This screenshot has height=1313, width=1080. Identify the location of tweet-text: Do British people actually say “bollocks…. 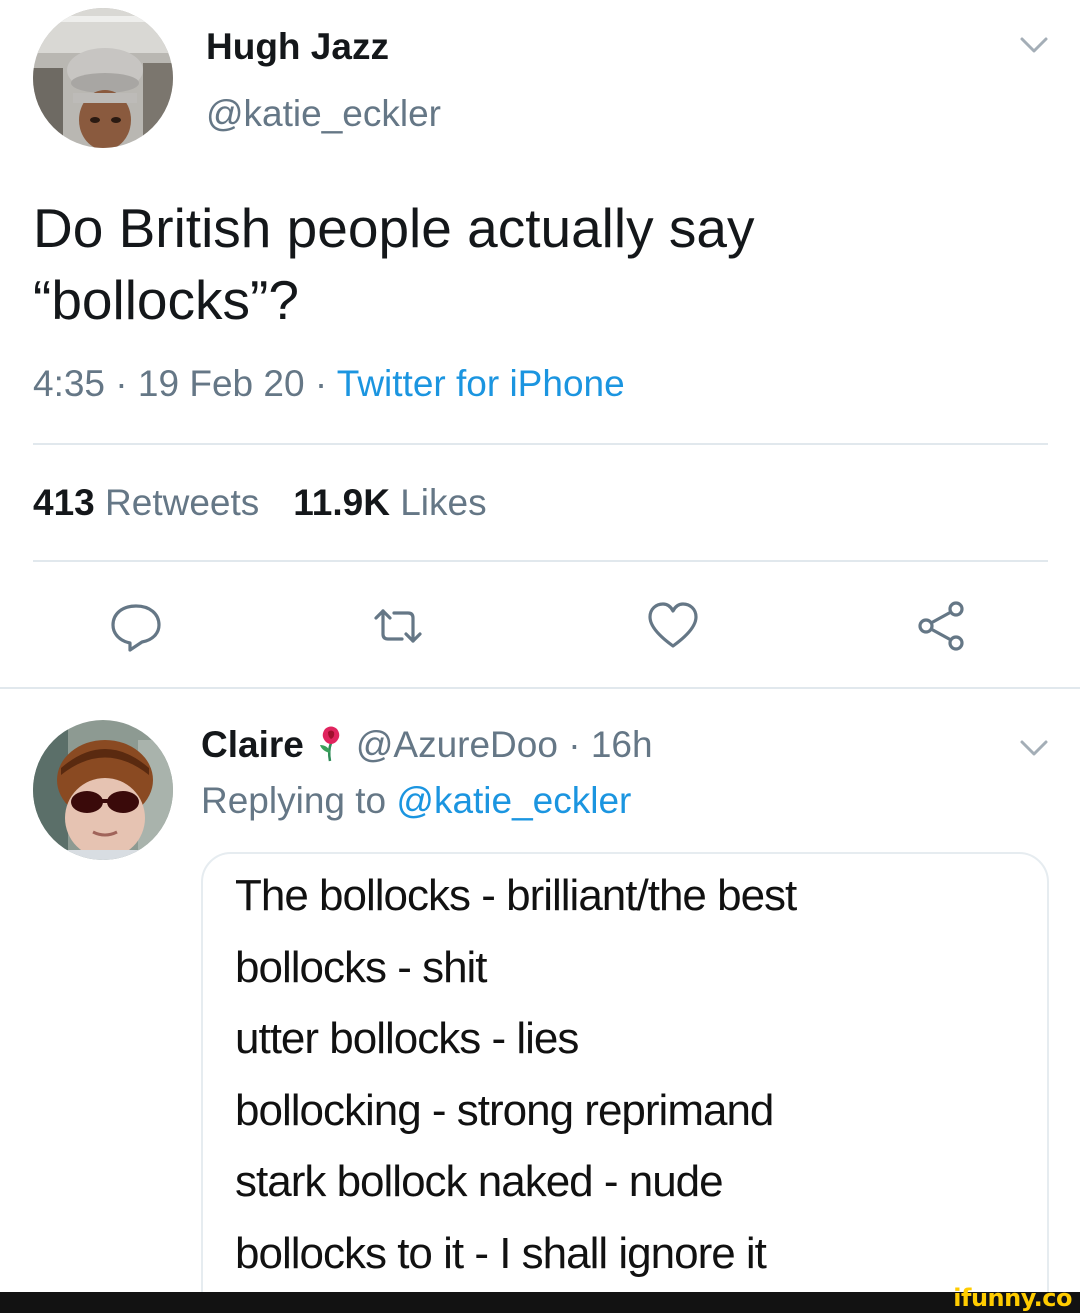
(394, 264).